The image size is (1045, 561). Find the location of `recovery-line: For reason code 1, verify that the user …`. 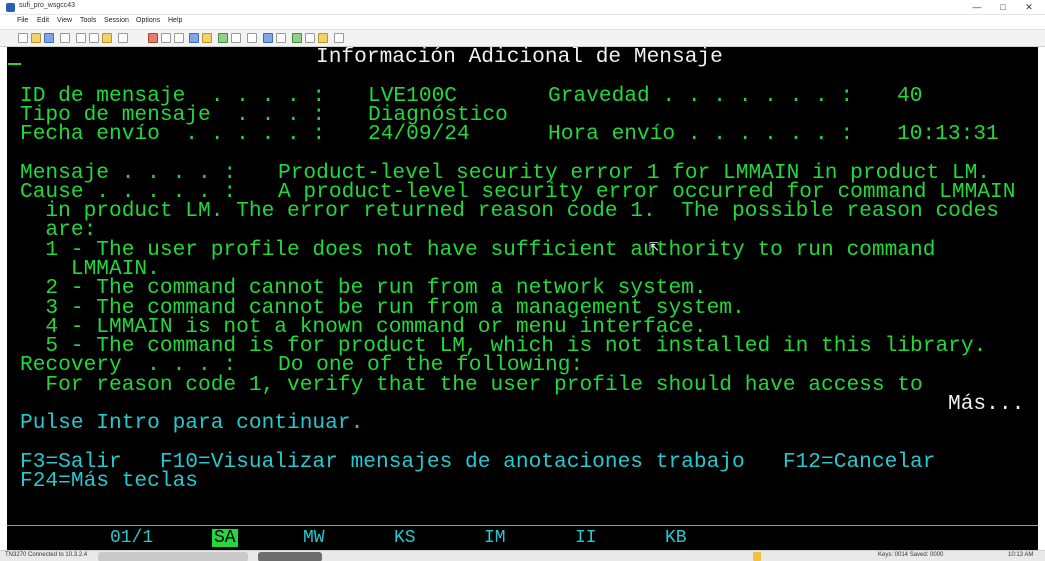

recovery-line: For reason code 1, verify that the user … is located at coordinates (471, 385).